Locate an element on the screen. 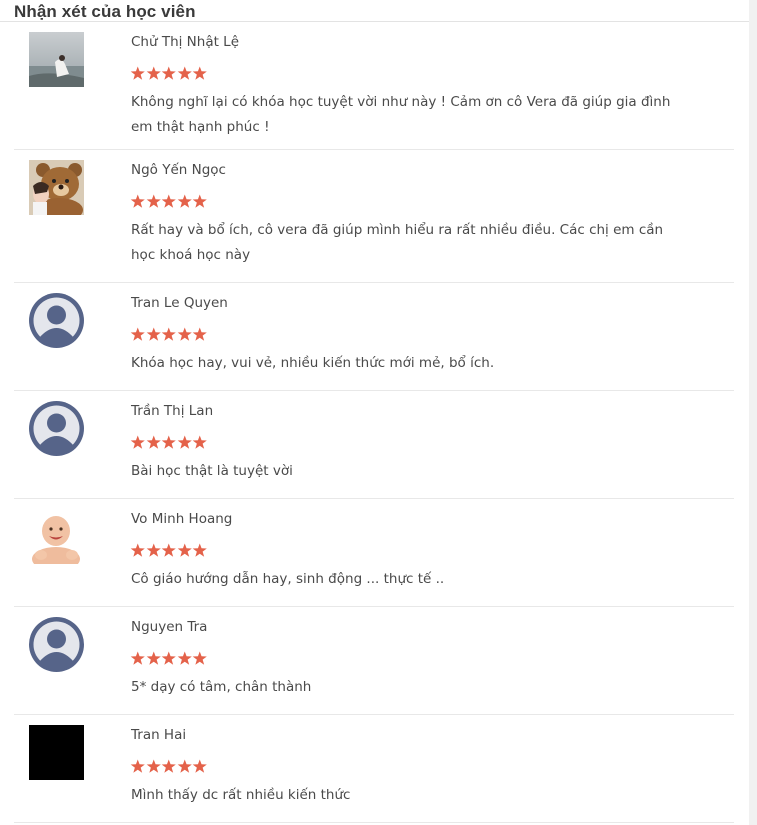  section-title: Nhận xét của học viên is located at coordinates (105, 11).